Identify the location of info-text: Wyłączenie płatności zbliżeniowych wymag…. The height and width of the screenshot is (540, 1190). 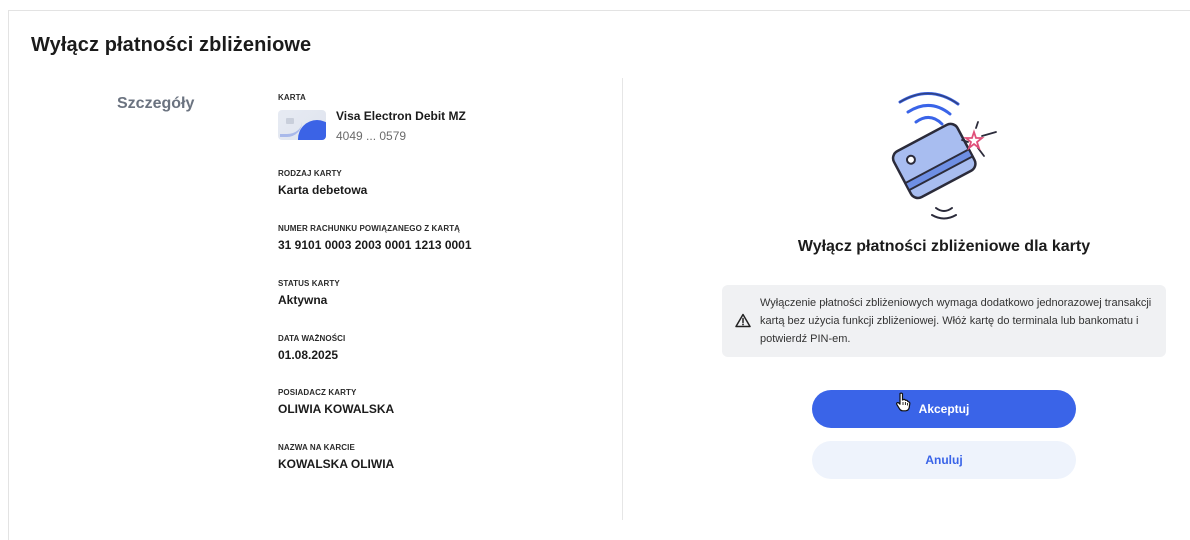
(956, 321).